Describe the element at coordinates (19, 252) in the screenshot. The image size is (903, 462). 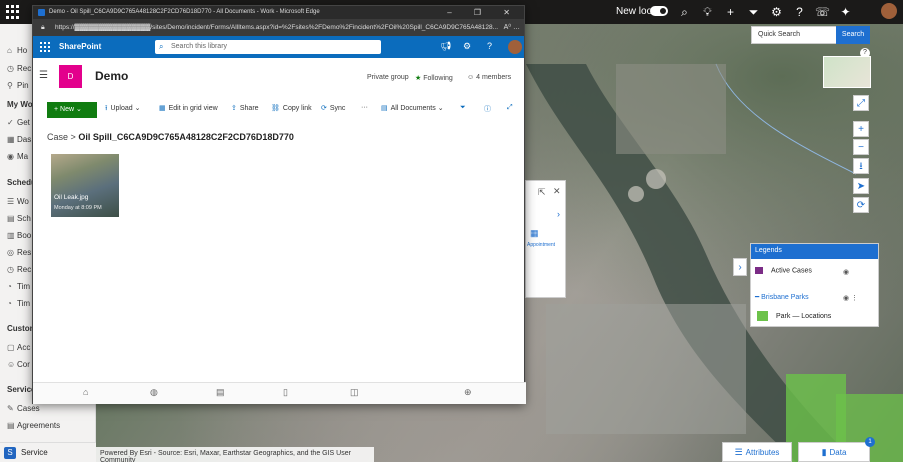
I see `nav-item-resources: ◎ Res` at that location.